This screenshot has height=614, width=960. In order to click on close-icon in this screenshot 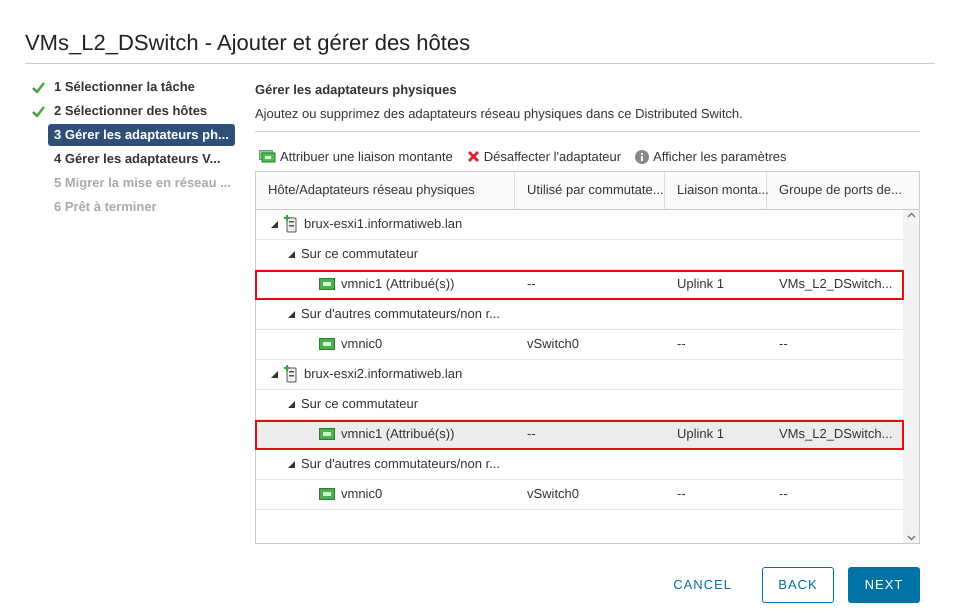, I will do `click(473, 157)`.